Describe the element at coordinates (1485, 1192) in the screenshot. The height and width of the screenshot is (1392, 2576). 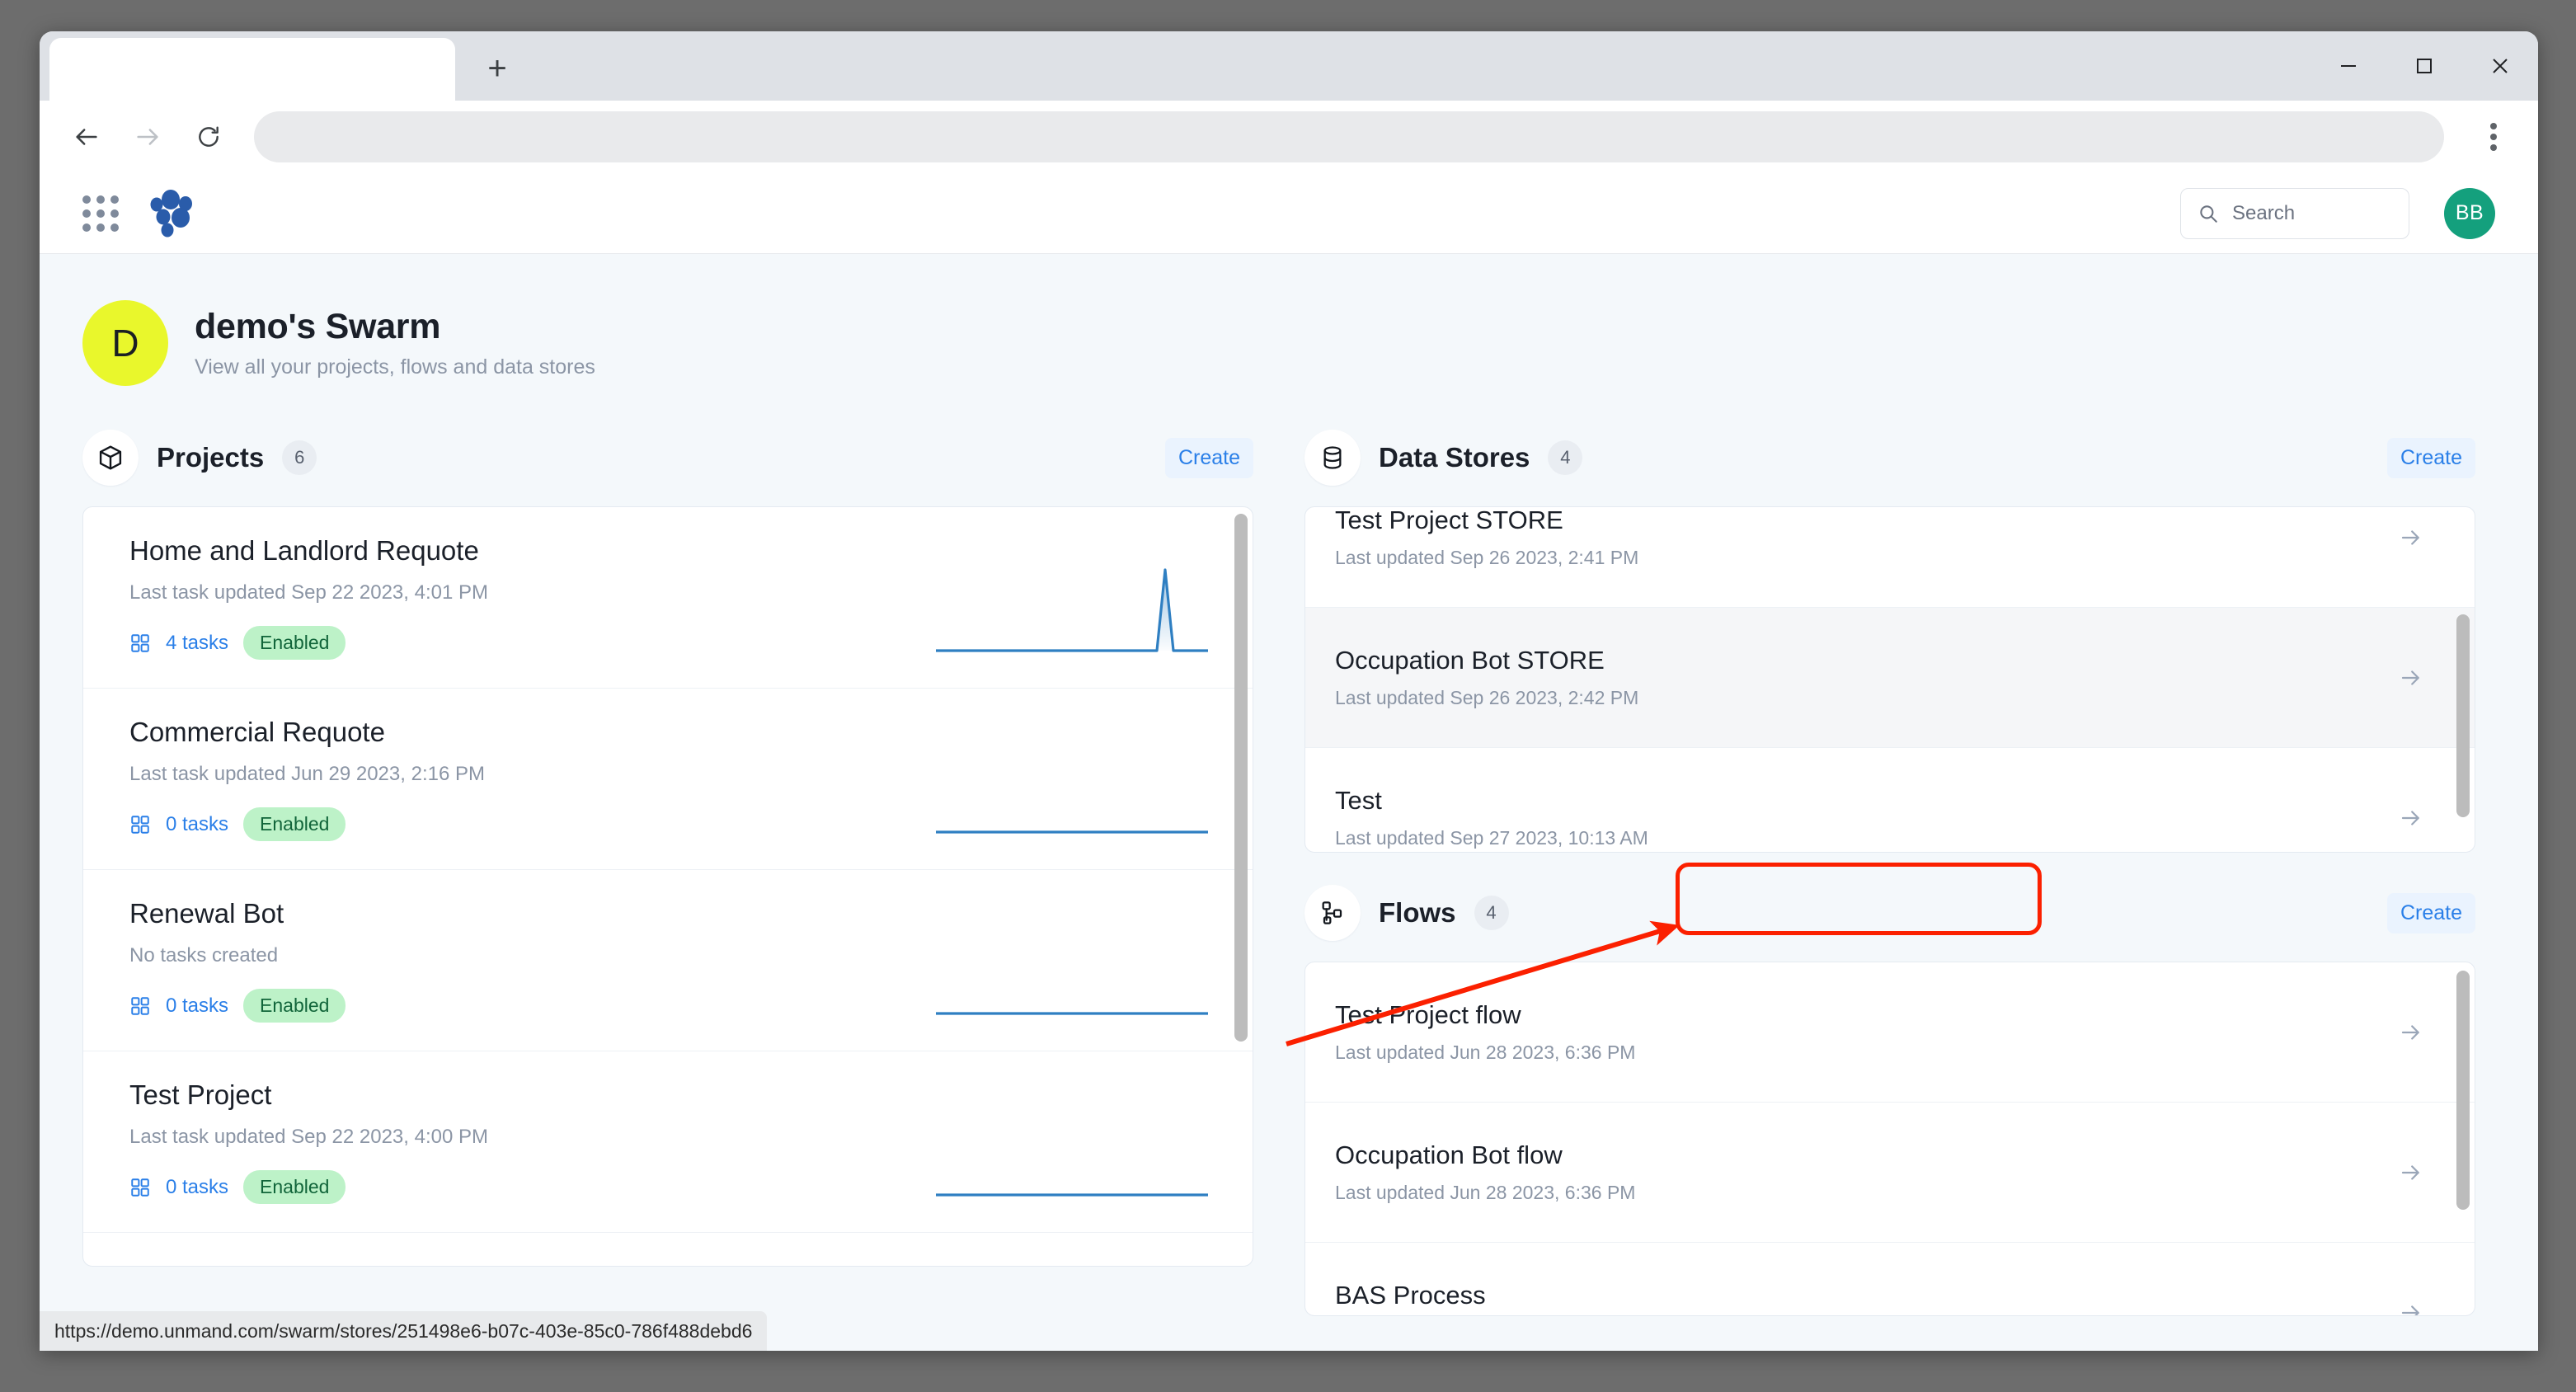
I see `flow-subtitle: Last updated Jun 28 2023, 6:36 PM` at that location.